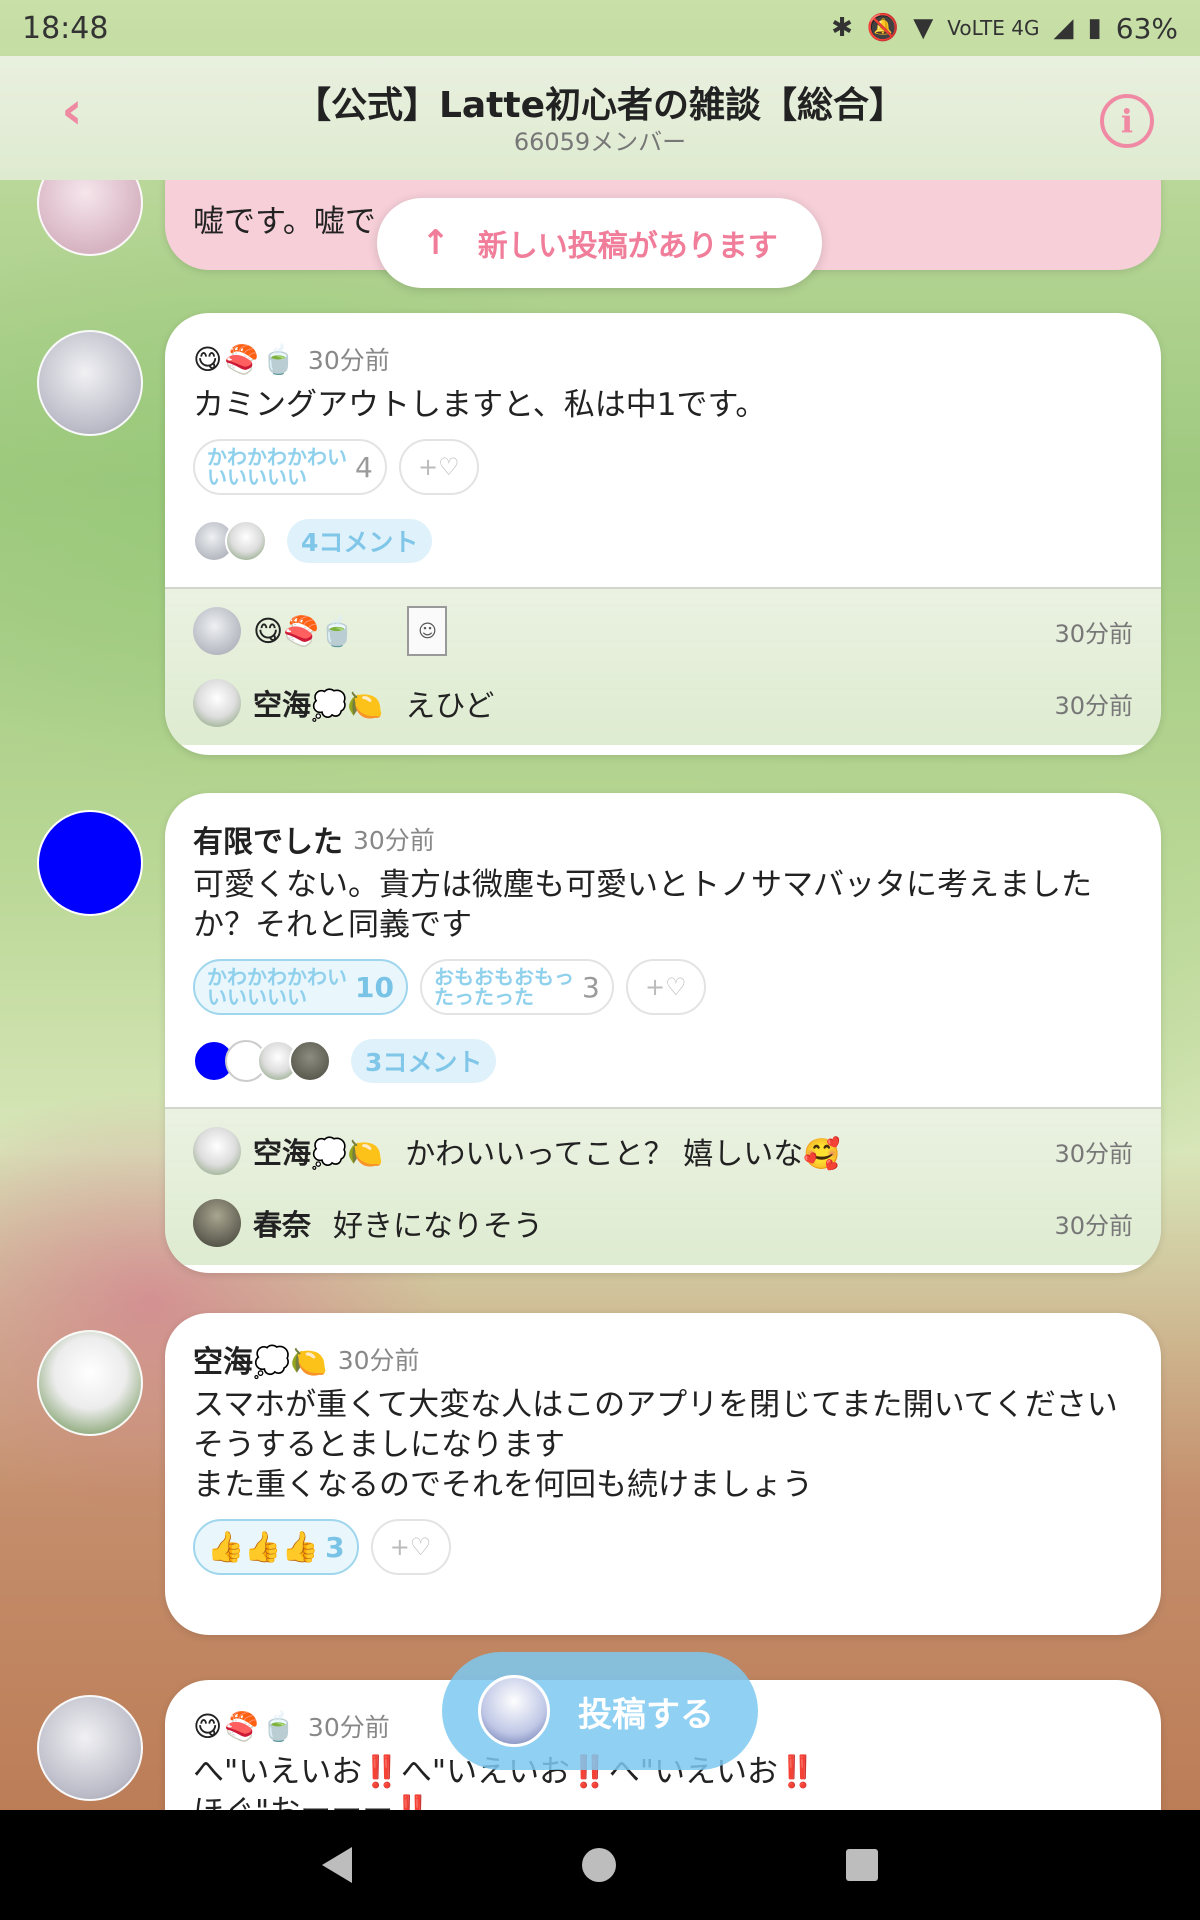 This screenshot has width=1200, height=1920. Describe the element at coordinates (1094, 28) in the screenshot. I see `battery-icon: ▮` at that location.